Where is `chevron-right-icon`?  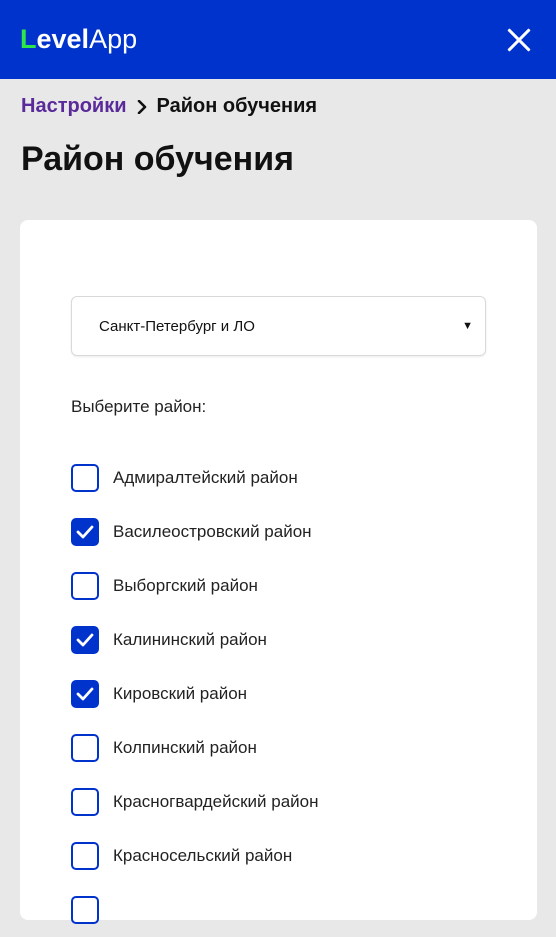
chevron-right-icon is located at coordinates (142, 106).